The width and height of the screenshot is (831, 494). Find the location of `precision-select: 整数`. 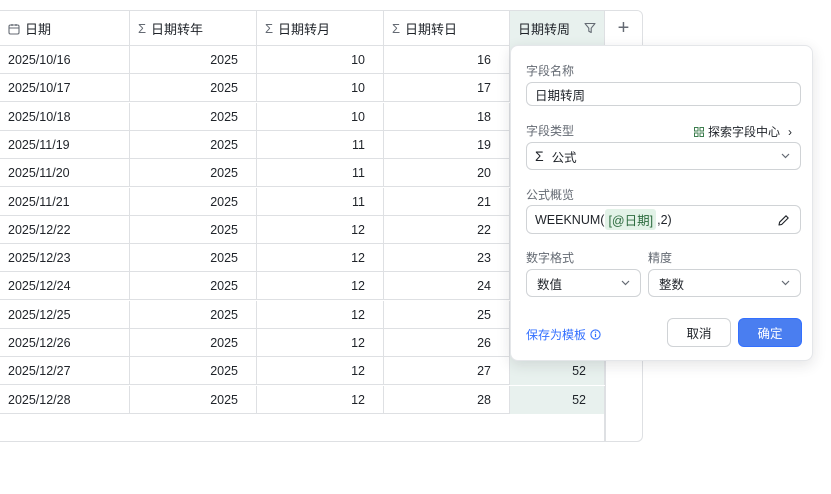

precision-select: 整数 is located at coordinates (724, 283).